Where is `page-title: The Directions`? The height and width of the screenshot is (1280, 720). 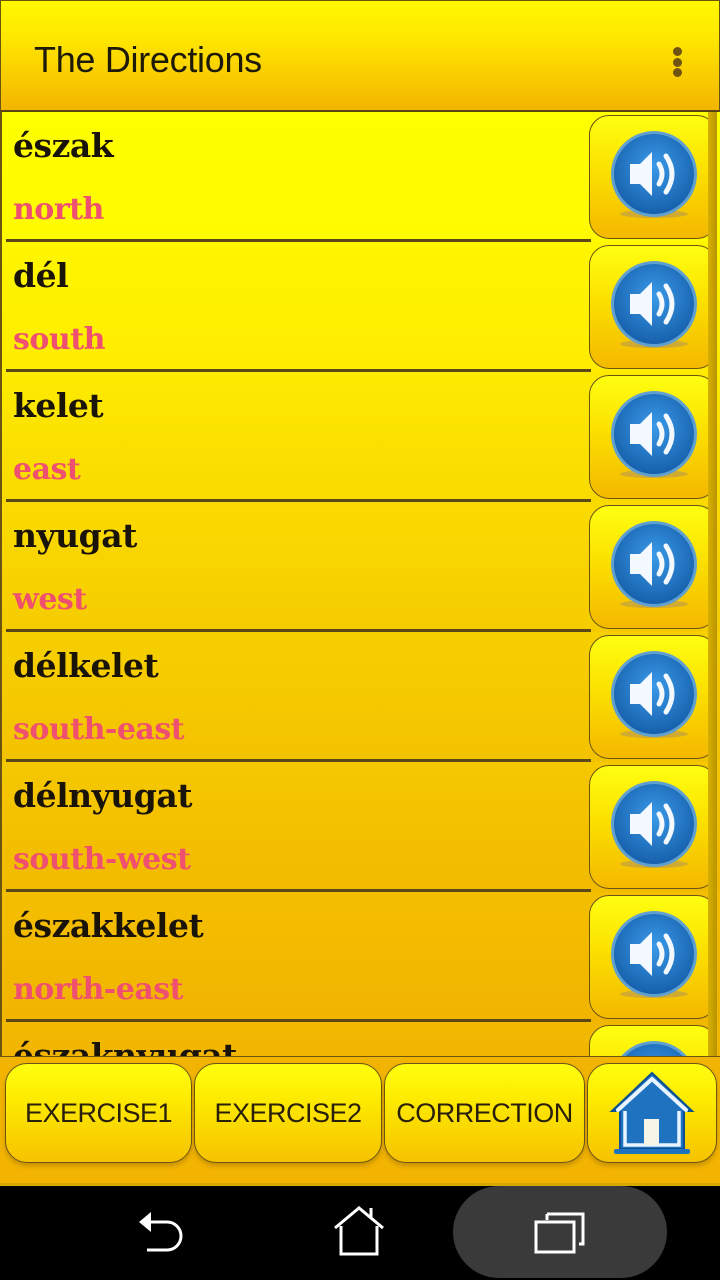
page-title: The Directions is located at coordinates (148, 59).